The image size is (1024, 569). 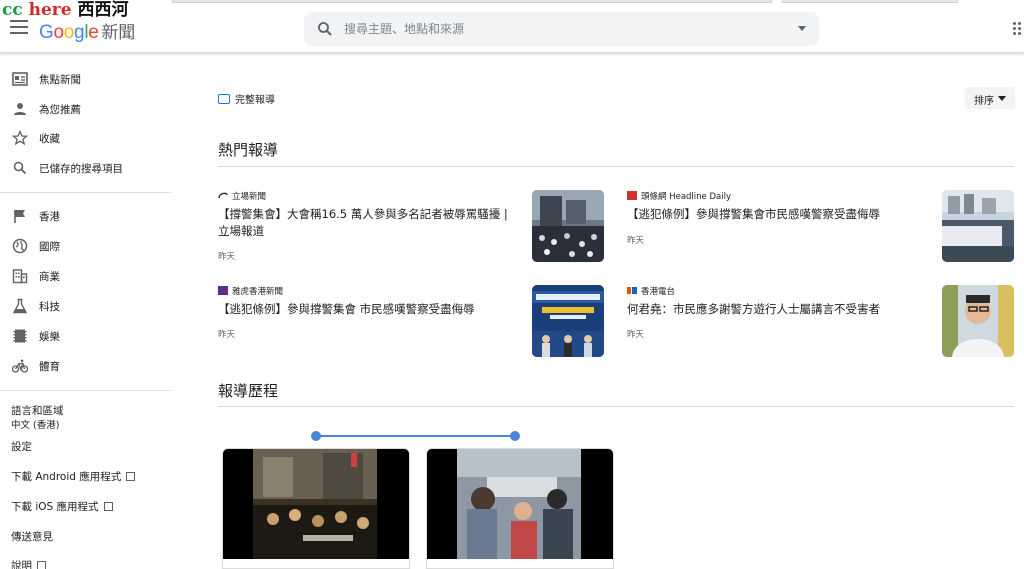 I want to click on feedback-link: 傳送意見, so click(x=32, y=536).